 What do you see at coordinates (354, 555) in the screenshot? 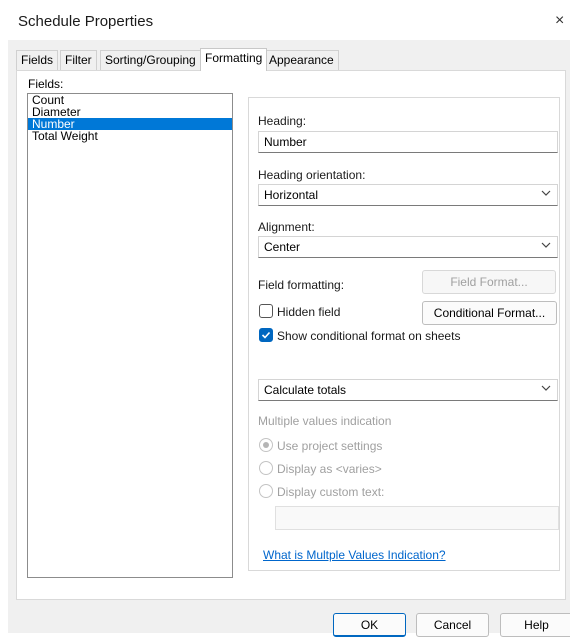
I see `multiple-values-help-link: What is Multple Values Indication?` at bounding box center [354, 555].